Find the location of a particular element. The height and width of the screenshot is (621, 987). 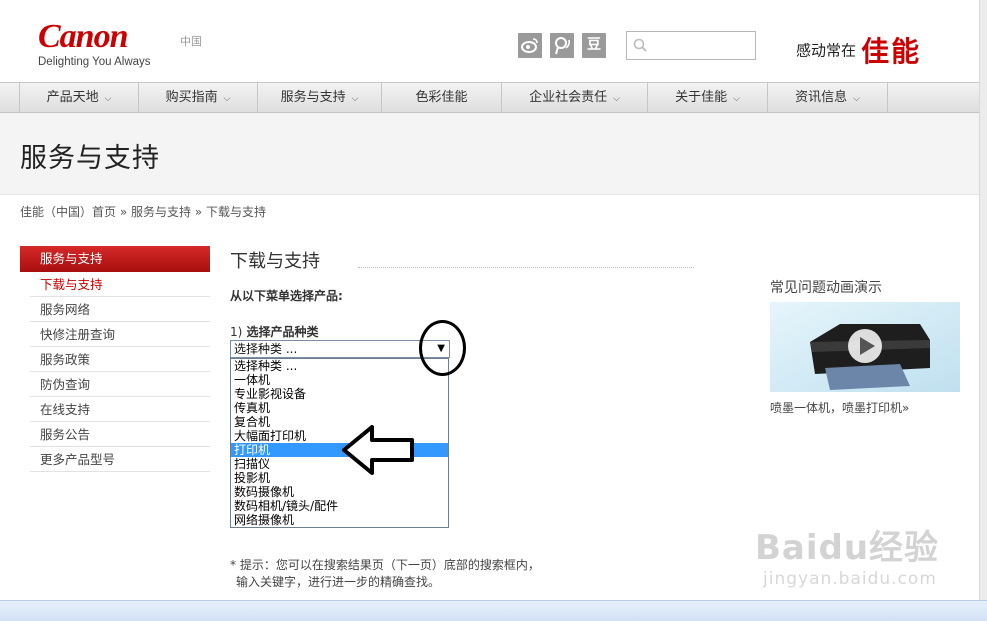

hint-line: 输入关键字，进行进一步的精确查找。 is located at coordinates (338, 582).